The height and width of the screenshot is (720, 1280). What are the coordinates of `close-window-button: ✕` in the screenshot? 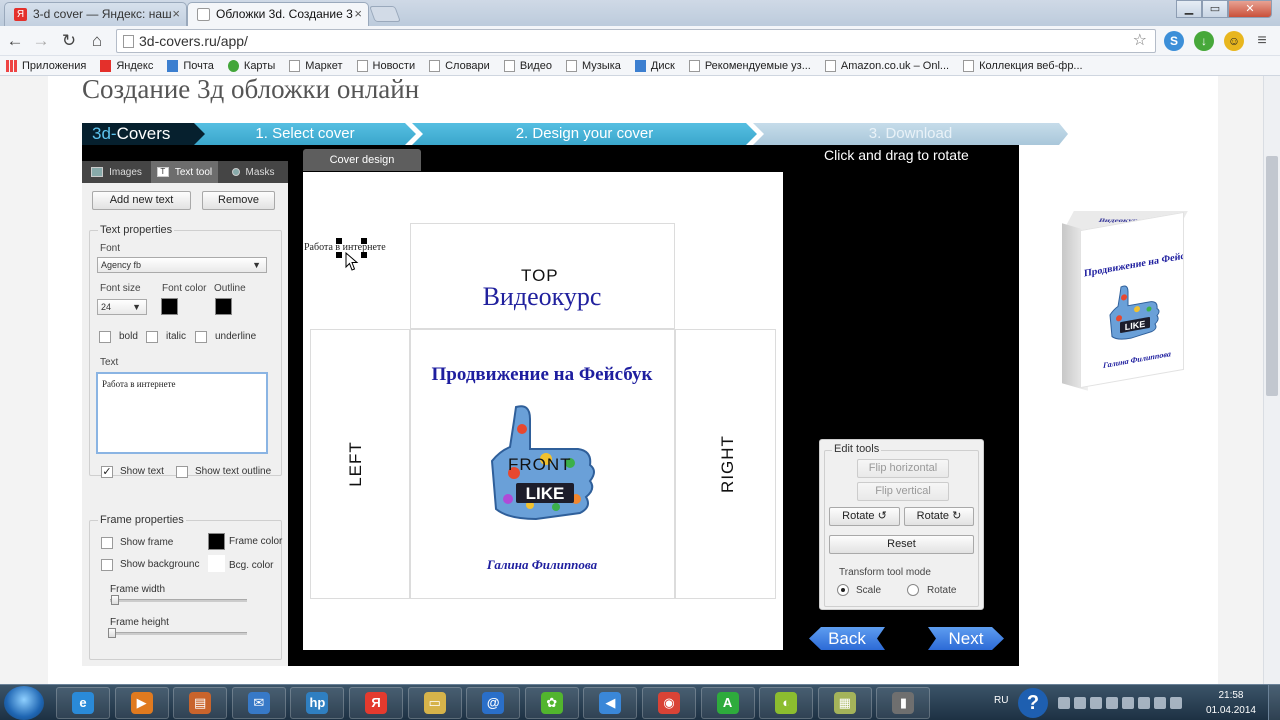 It's located at (1250, 9).